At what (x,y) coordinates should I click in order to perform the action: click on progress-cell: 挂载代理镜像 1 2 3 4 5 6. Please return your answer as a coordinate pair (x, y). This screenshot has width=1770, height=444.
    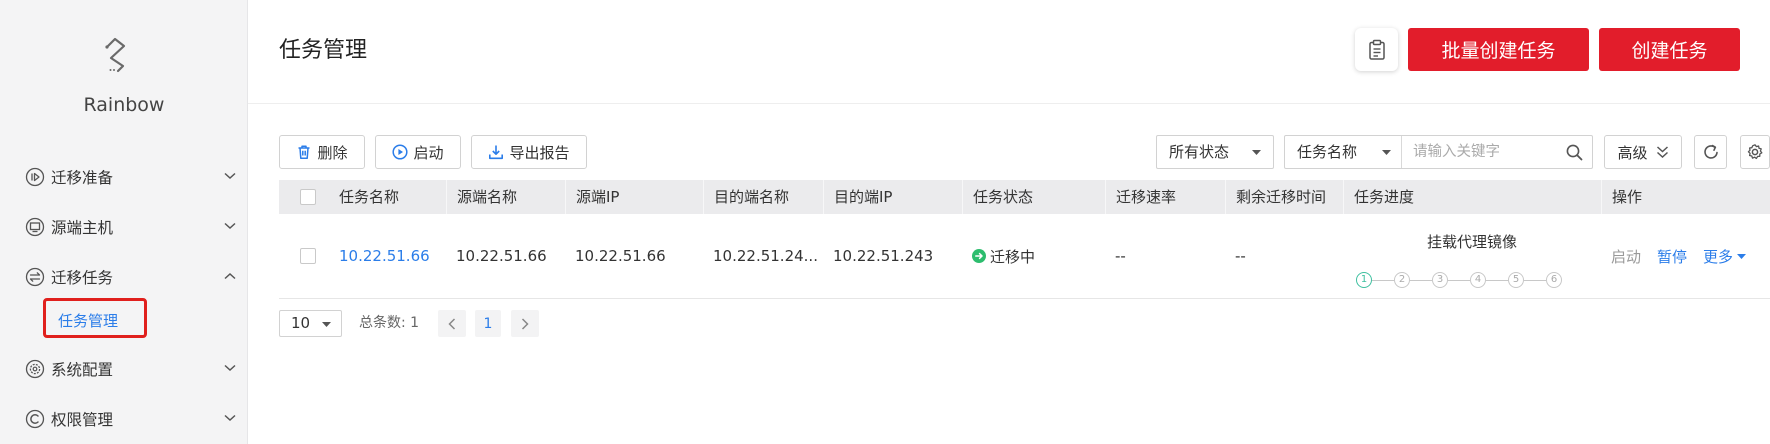
    Looking at the image, I should click on (1472, 256).